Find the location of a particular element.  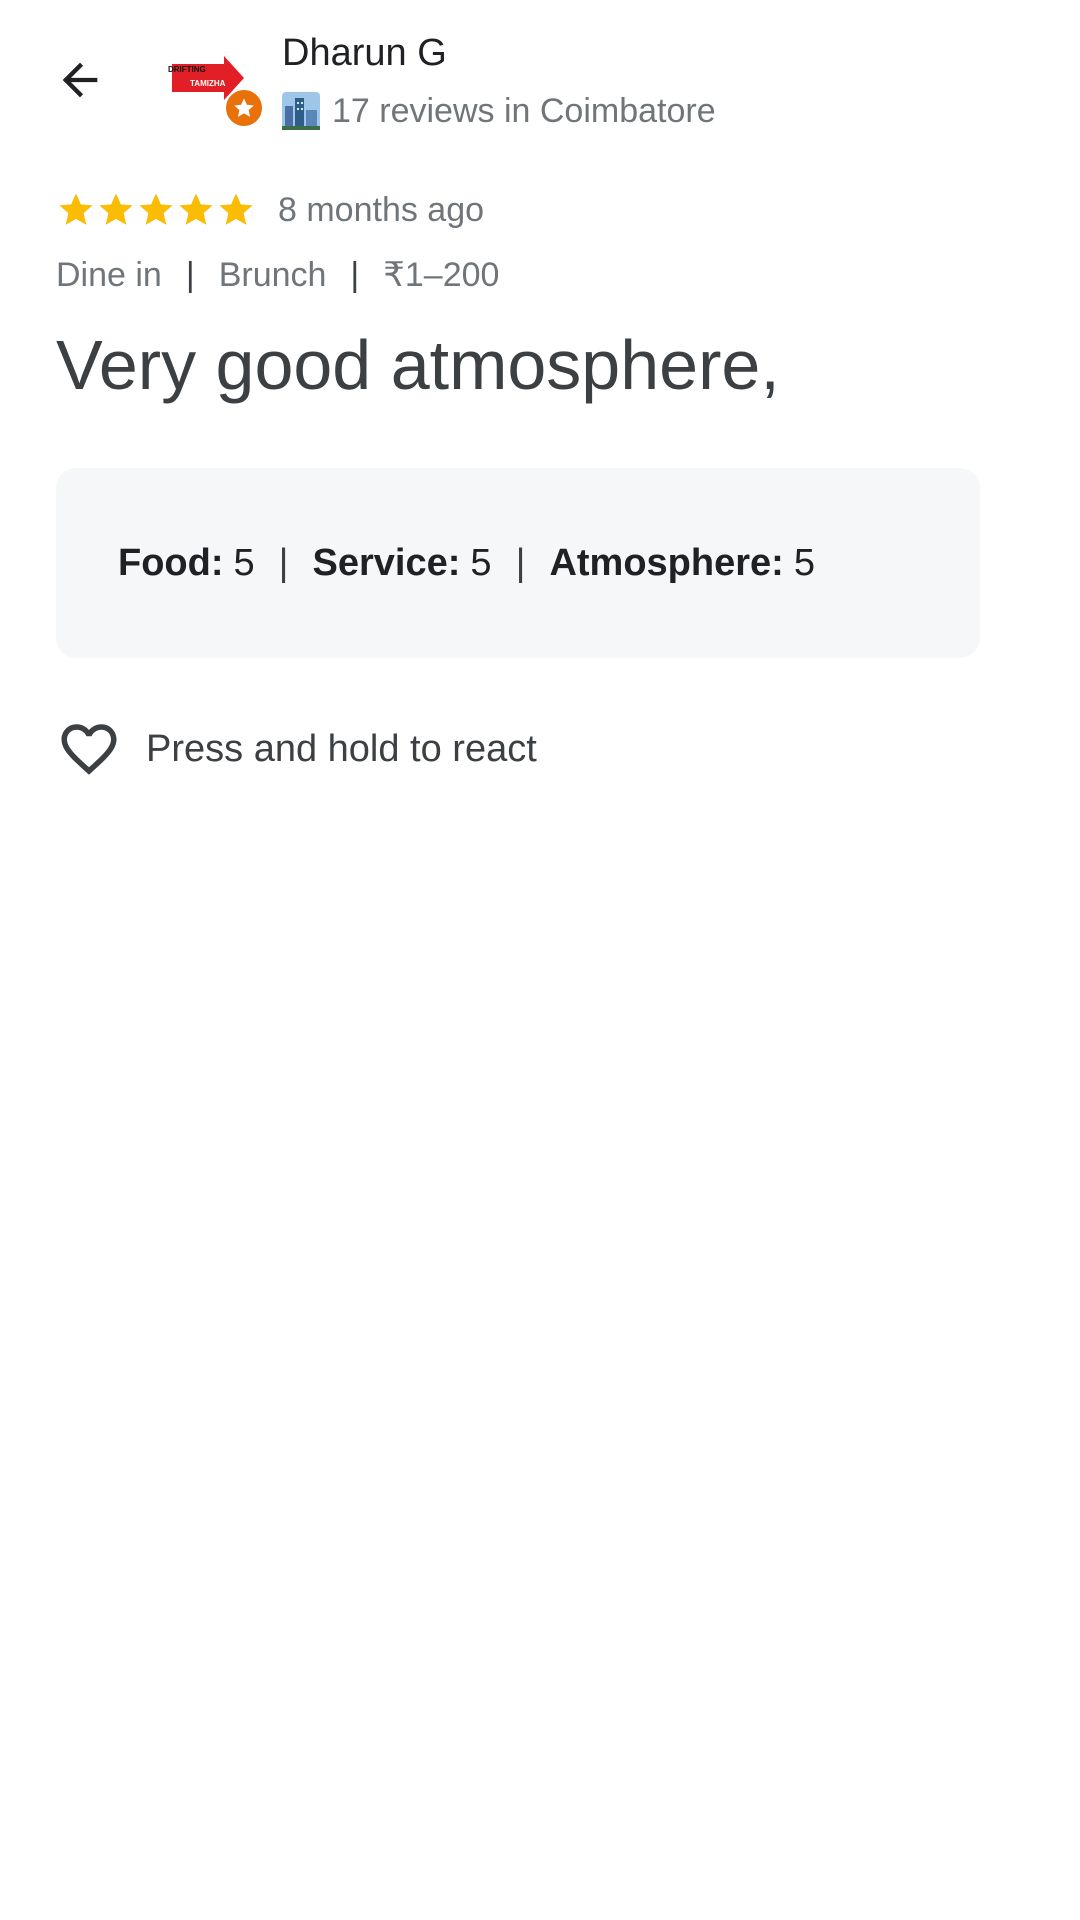

local-guide-badge is located at coordinates (244, 108).